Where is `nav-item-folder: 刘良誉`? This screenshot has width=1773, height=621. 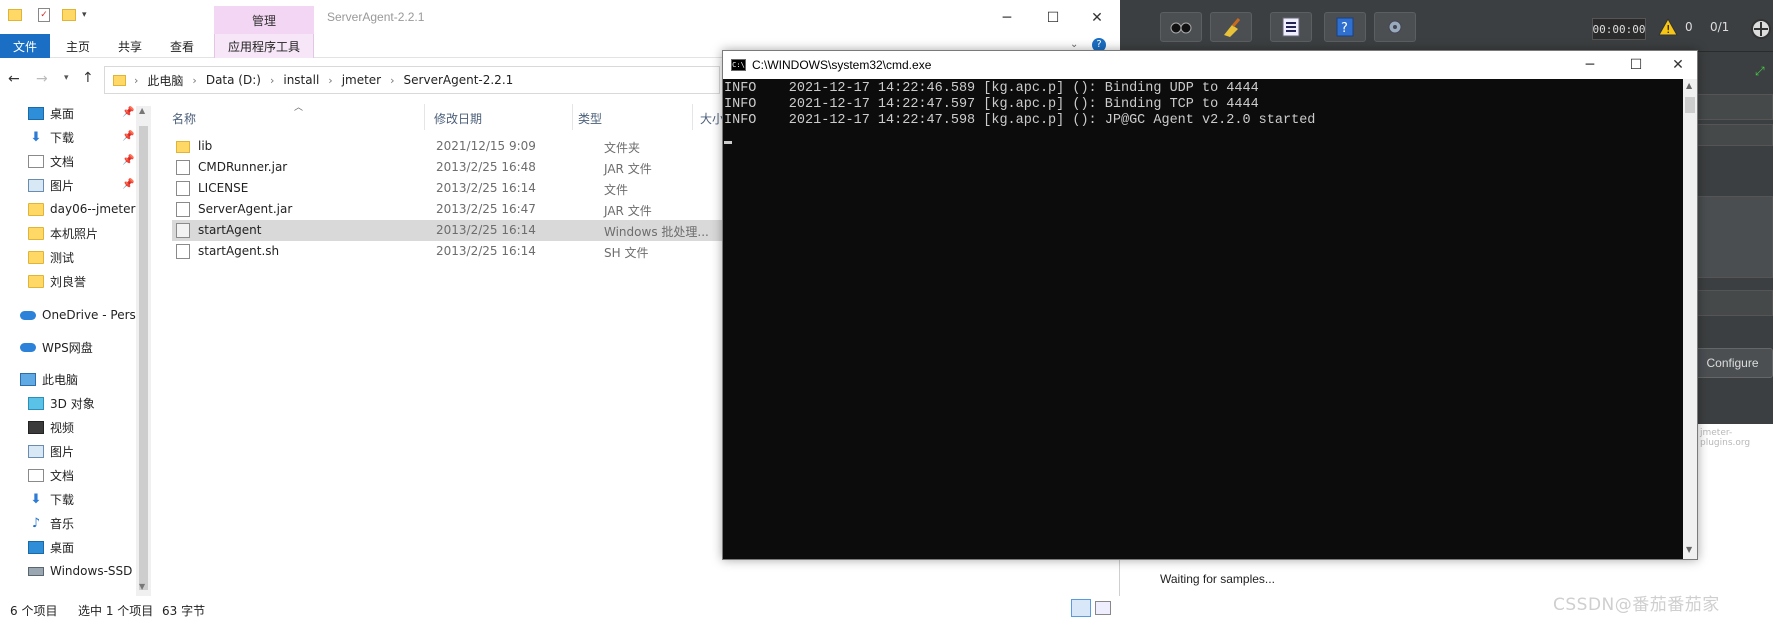 nav-item-folder: 刘良誉 is located at coordinates (57, 281).